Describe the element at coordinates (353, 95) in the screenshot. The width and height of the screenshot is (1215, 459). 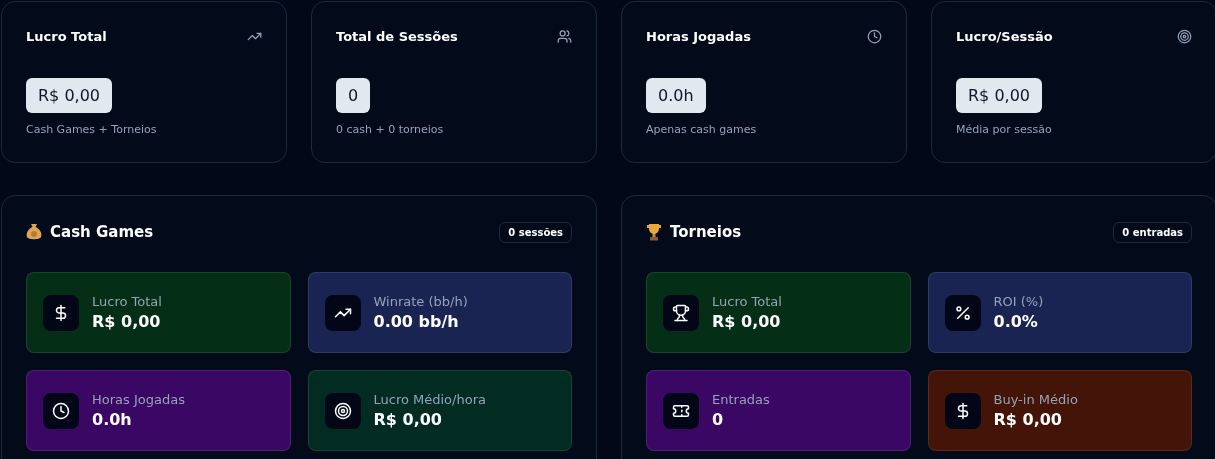
I see `card-value: 0` at that location.